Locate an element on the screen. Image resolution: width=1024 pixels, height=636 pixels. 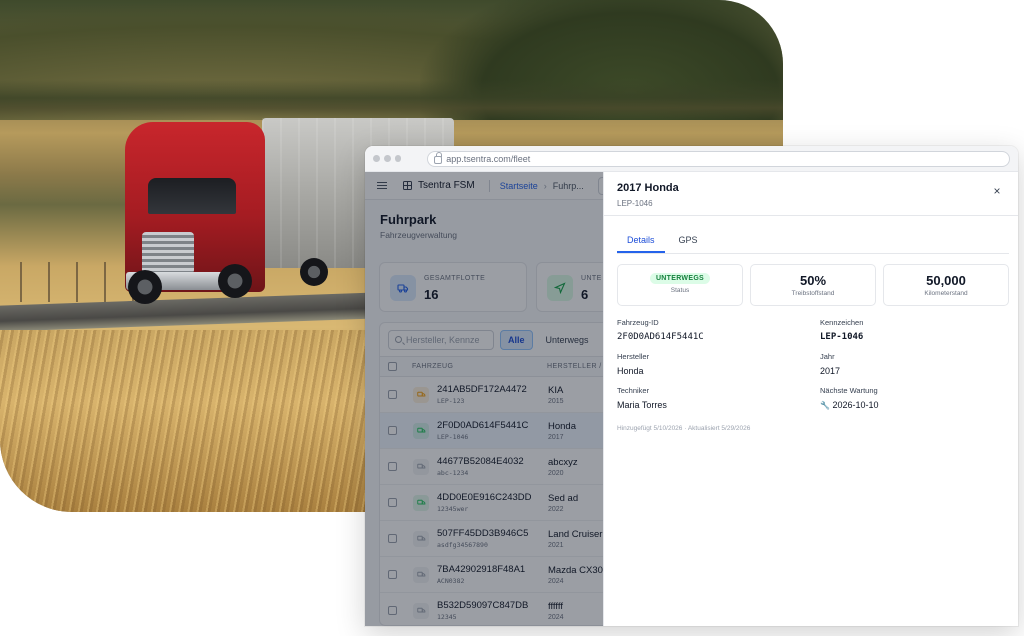
kpi-label: Kilometerstand is located at coordinates (946, 293).